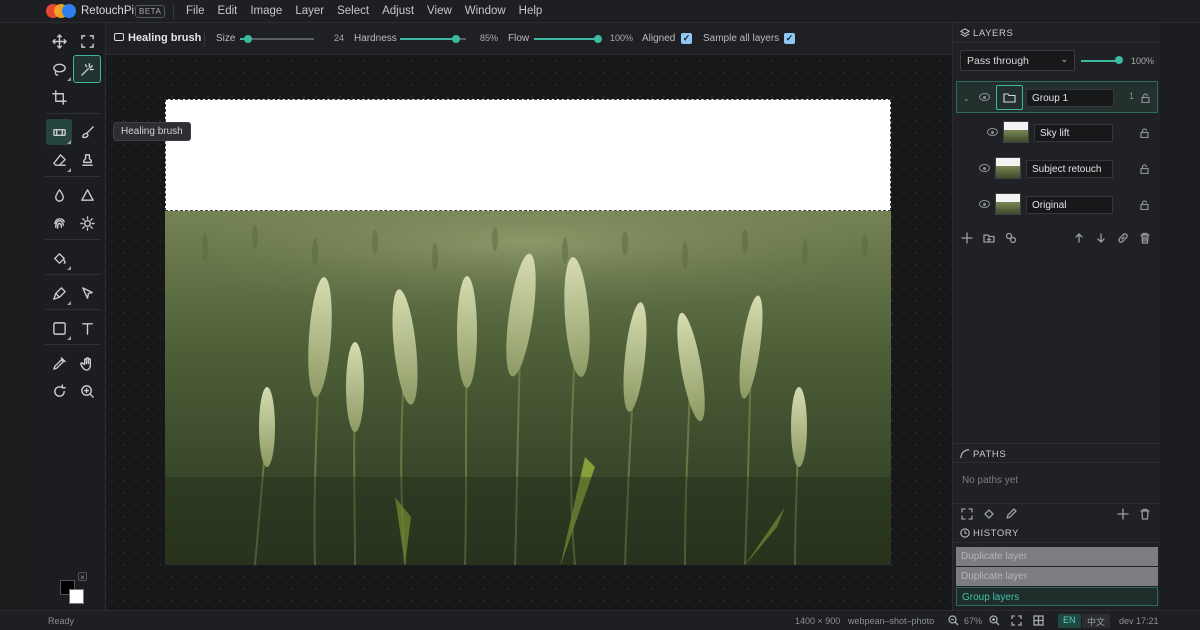 The width and height of the screenshot is (1200, 630). Describe the element at coordinates (228, 11) in the screenshot. I see `menu-edit: Edit` at that location.